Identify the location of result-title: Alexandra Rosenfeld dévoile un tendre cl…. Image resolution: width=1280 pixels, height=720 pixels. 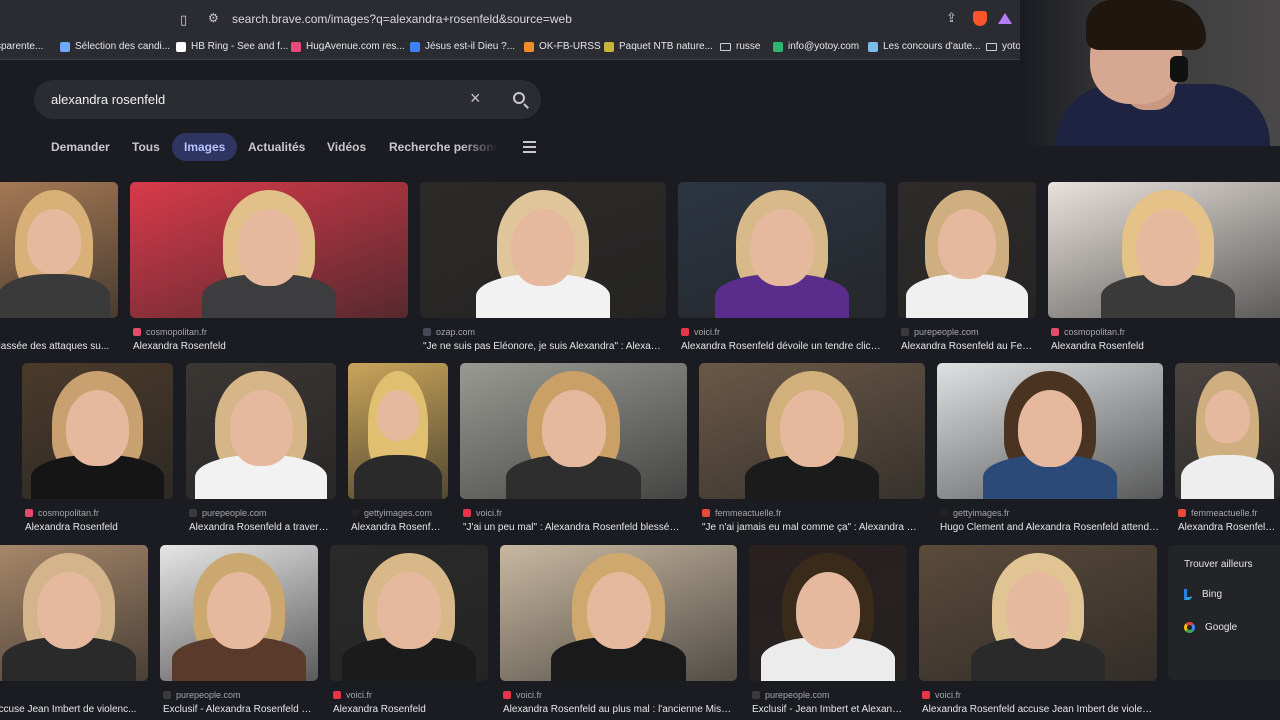
(782, 346).